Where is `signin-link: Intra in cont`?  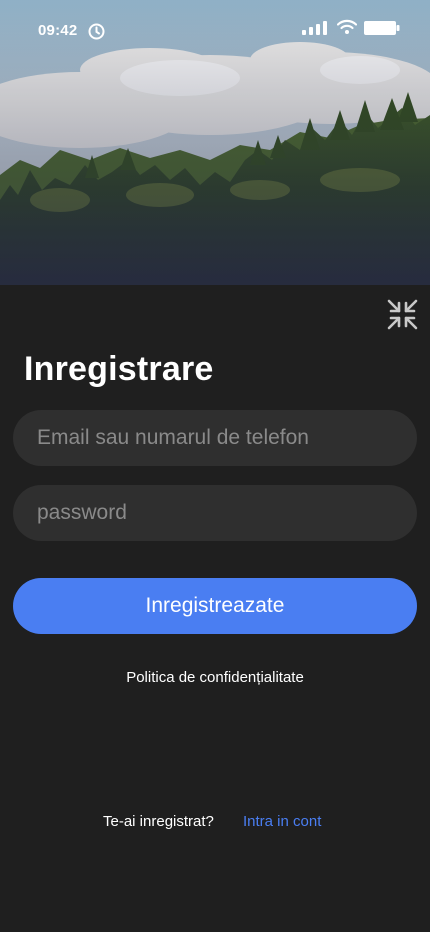 signin-link: Intra in cont is located at coordinates (282, 821).